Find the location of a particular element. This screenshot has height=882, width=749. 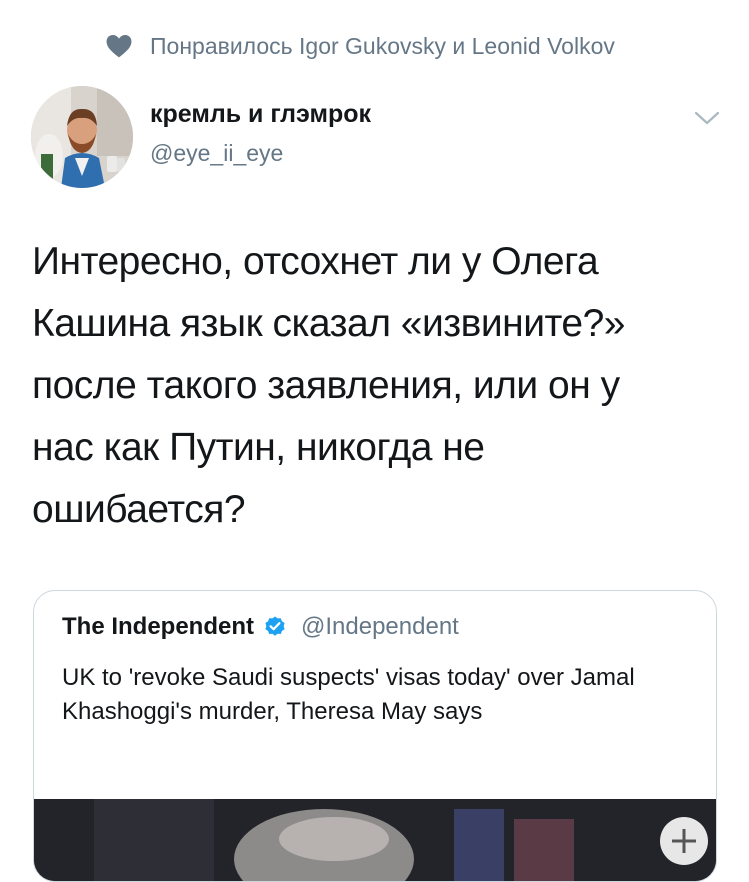

author-name: кремль и глэмрок is located at coordinates (260, 114).